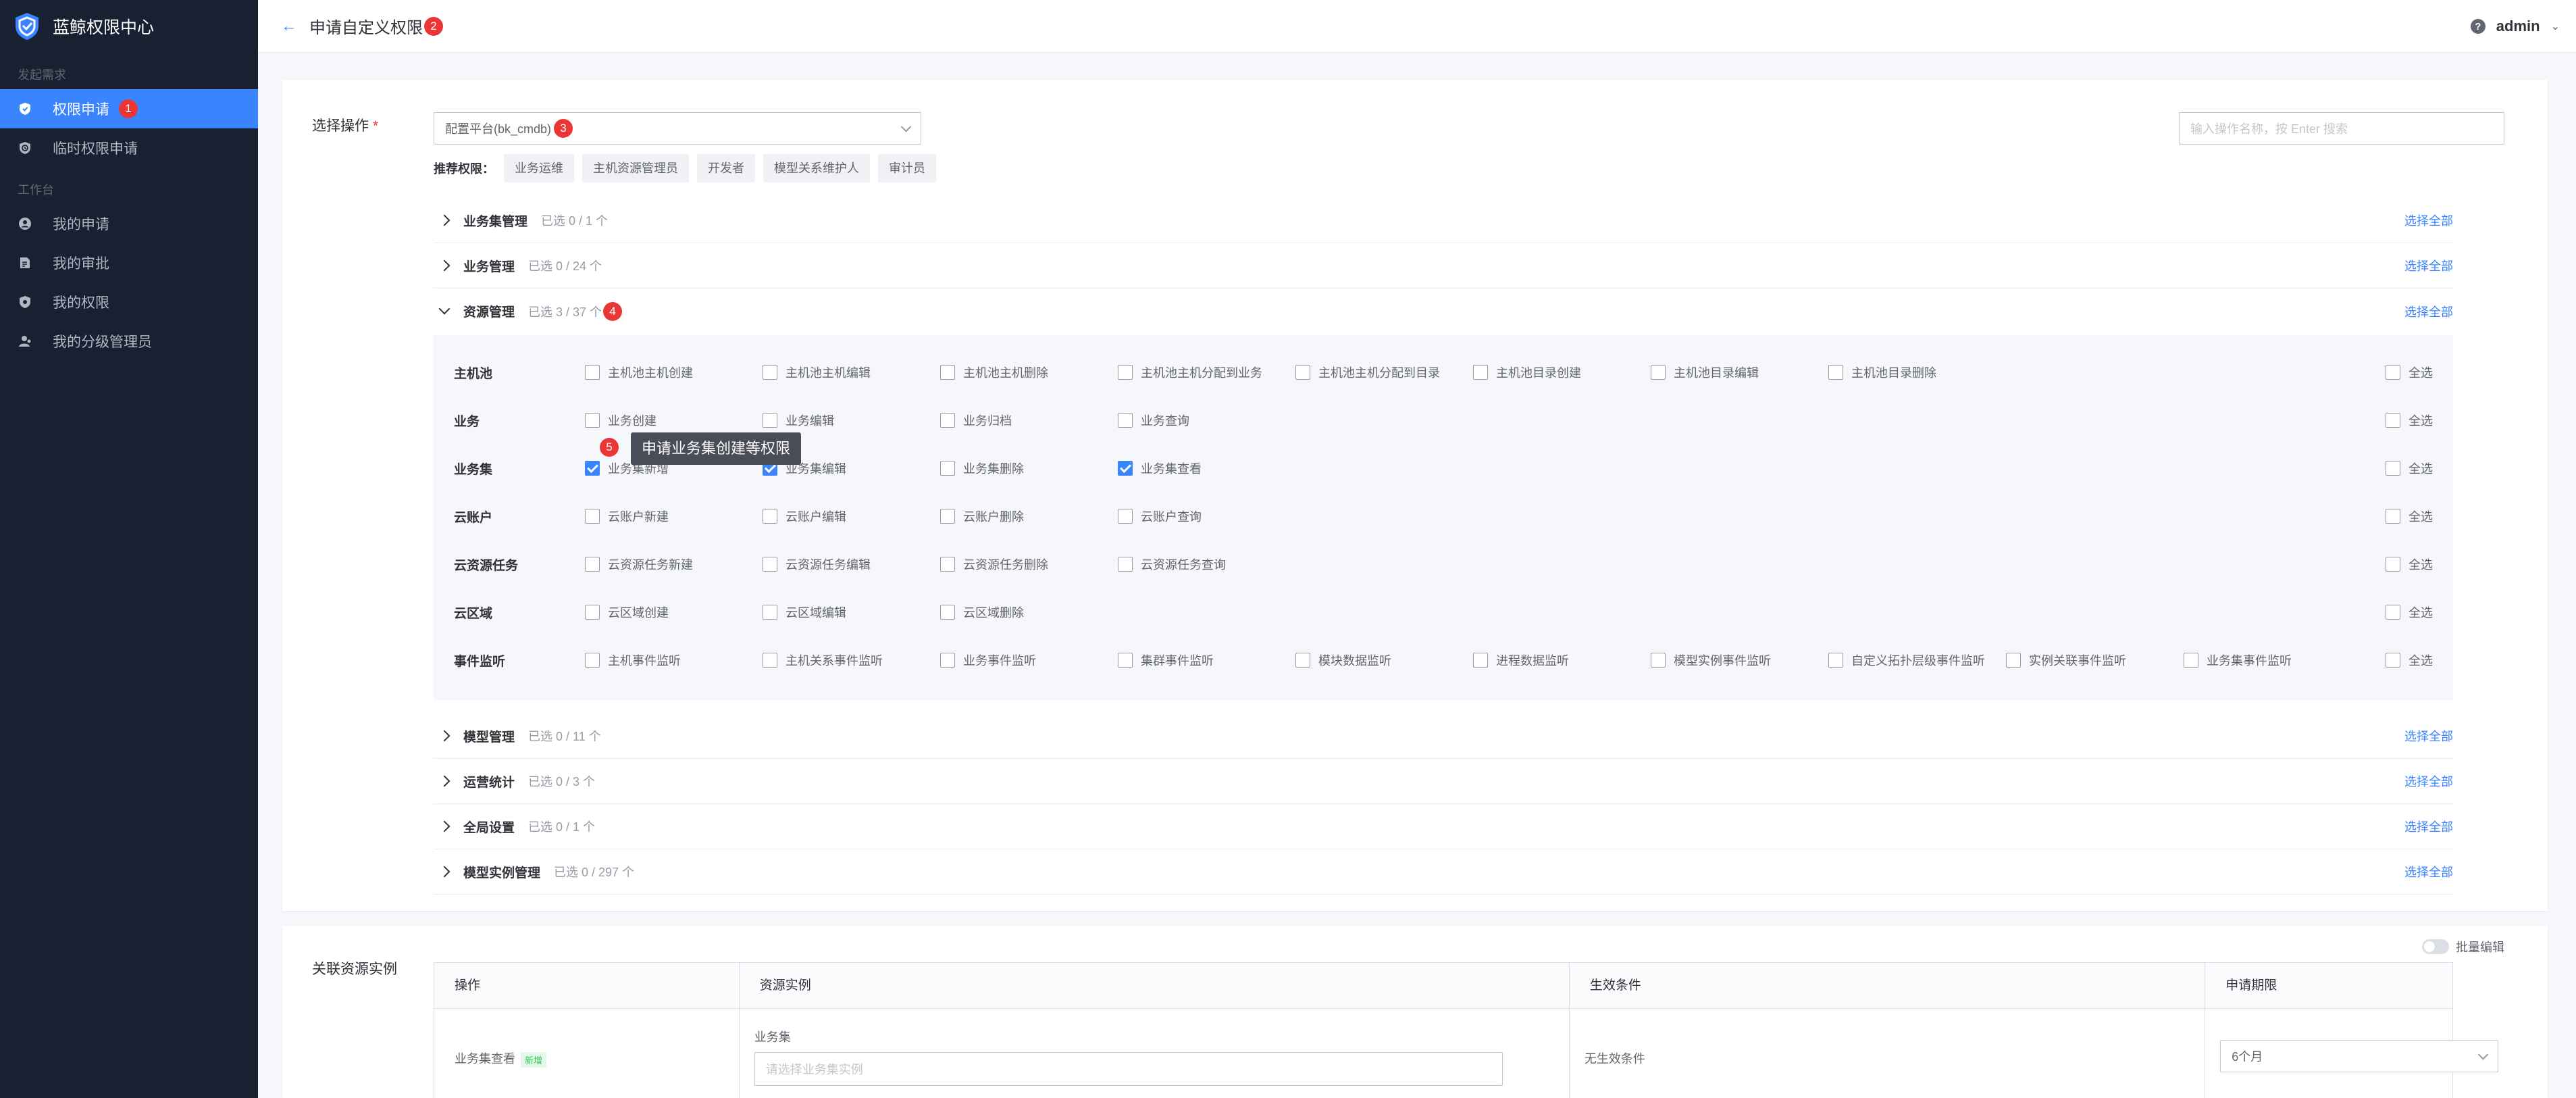 This screenshot has height=1098, width=2576. Describe the element at coordinates (1444, 736) in the screenshot. I see `category-row: 模型管理 已选 0 / 11 个 选择全部` at that location.